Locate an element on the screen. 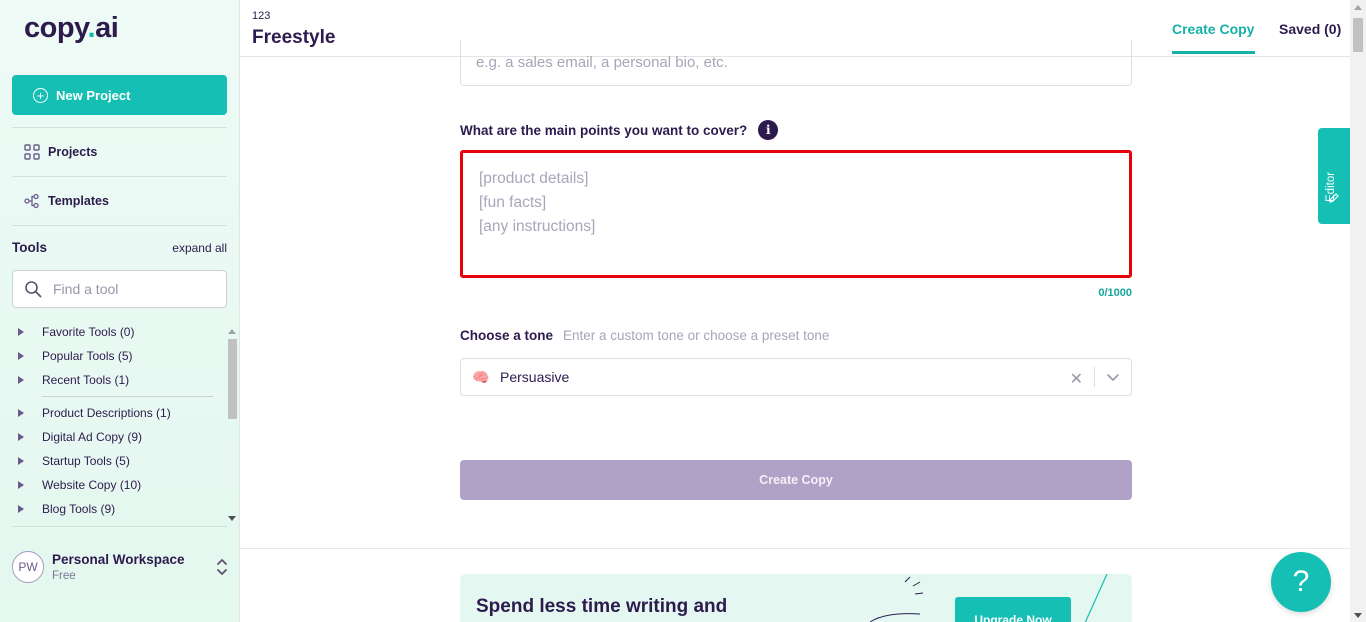 This screenshot has width=1366, height=622. grid-icon is located at coordinates (32, 152).